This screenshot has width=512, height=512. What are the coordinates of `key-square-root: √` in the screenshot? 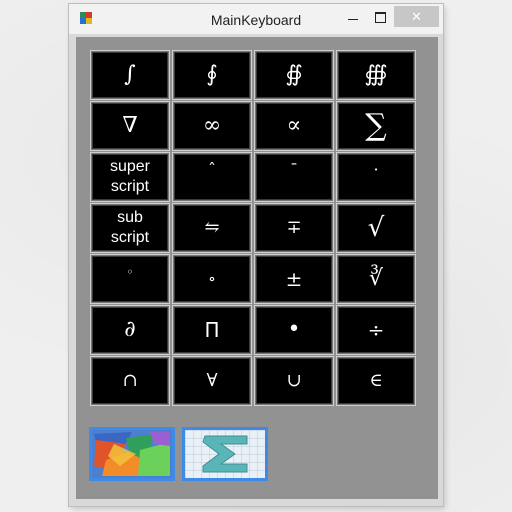 It's located at (376, 228).